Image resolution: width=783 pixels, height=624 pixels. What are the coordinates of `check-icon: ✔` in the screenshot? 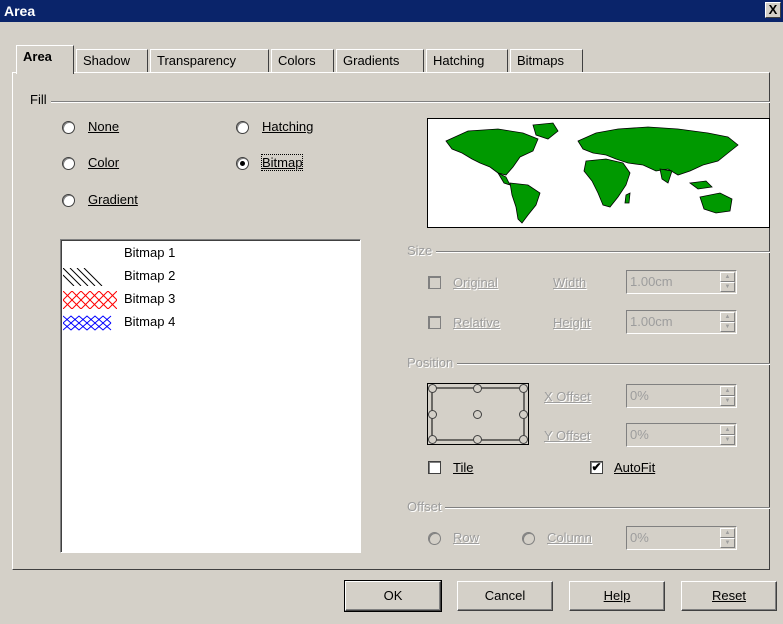 It's located at (596, 467).